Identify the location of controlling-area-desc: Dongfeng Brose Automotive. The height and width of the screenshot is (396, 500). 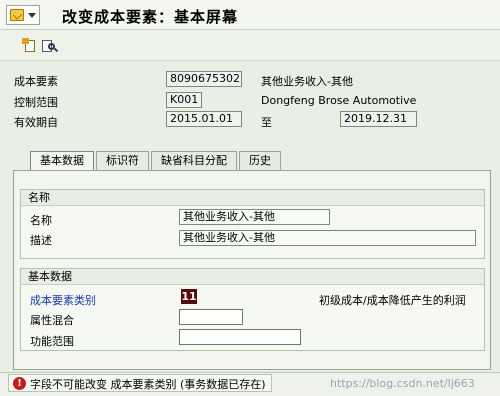
(339, 100).